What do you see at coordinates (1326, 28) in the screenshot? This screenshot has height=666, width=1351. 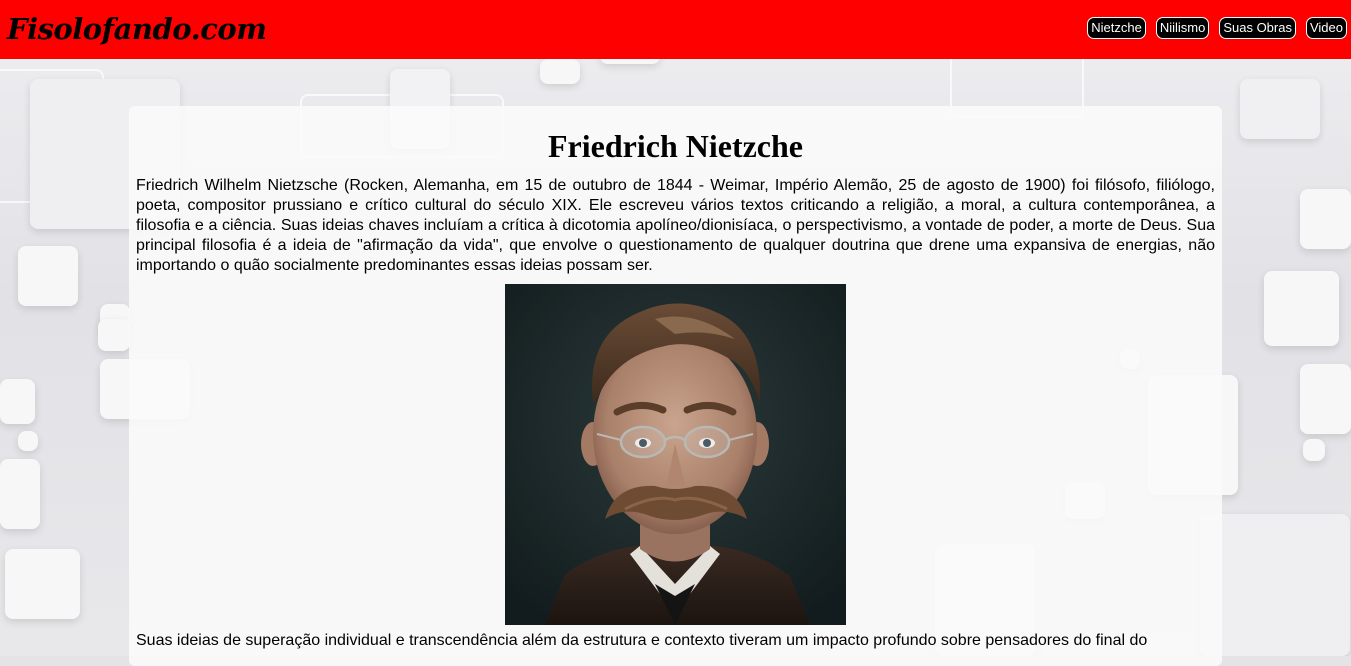 I see `nav-button-video: Video` at bounding box center [1326, 28].